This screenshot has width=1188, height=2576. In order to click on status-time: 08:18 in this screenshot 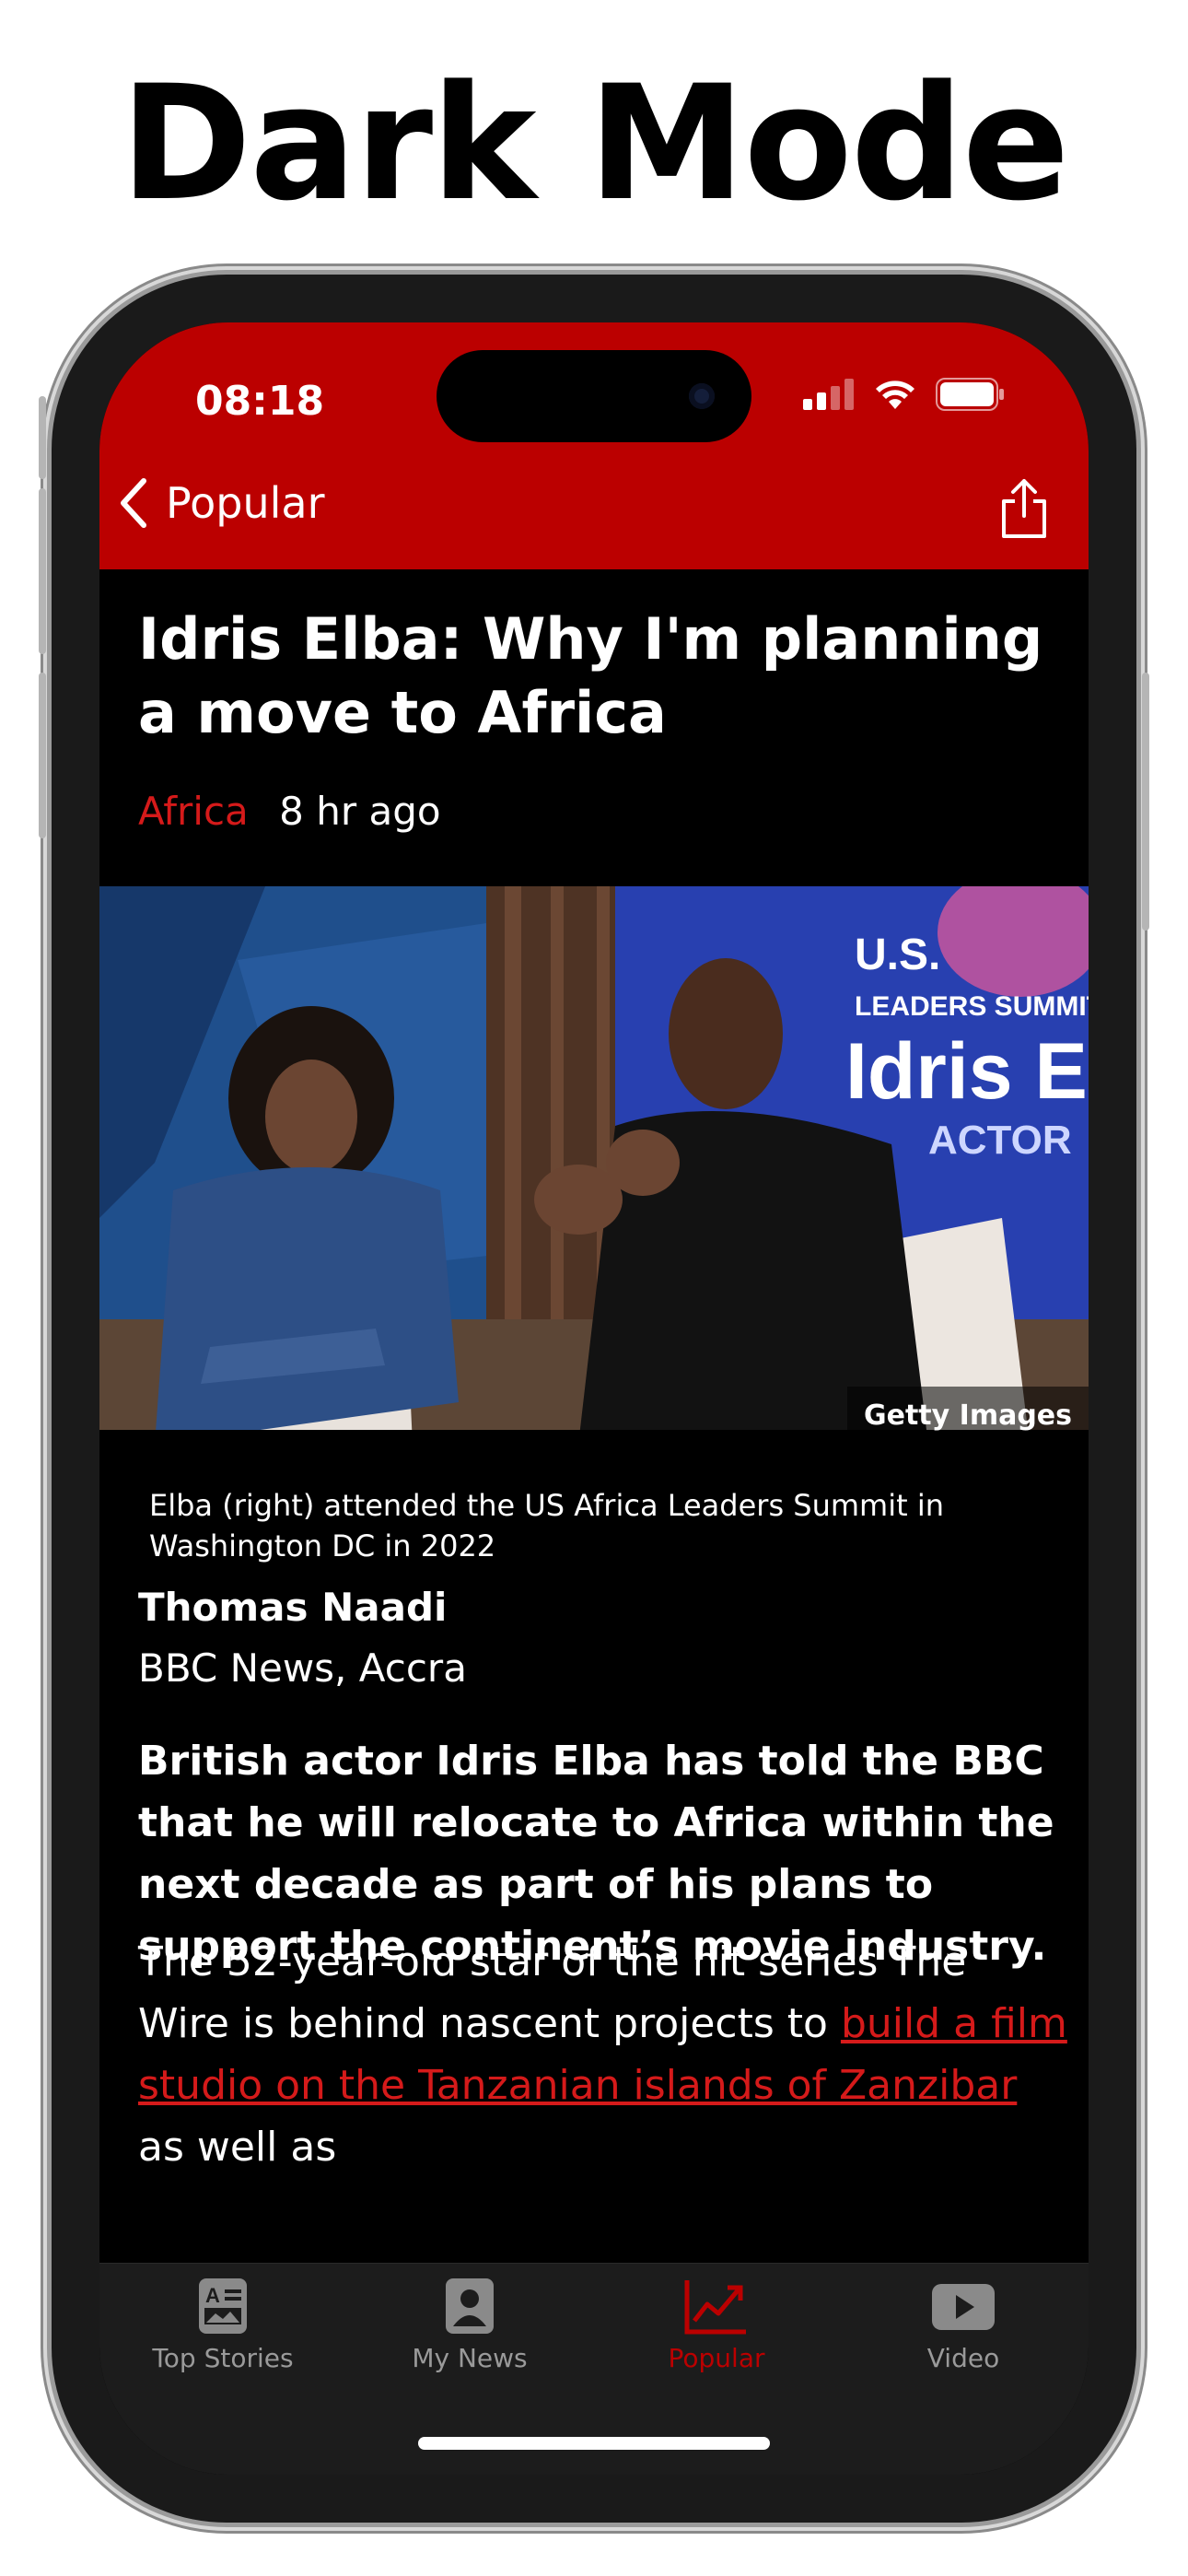, I will do `click(260, 401)`.